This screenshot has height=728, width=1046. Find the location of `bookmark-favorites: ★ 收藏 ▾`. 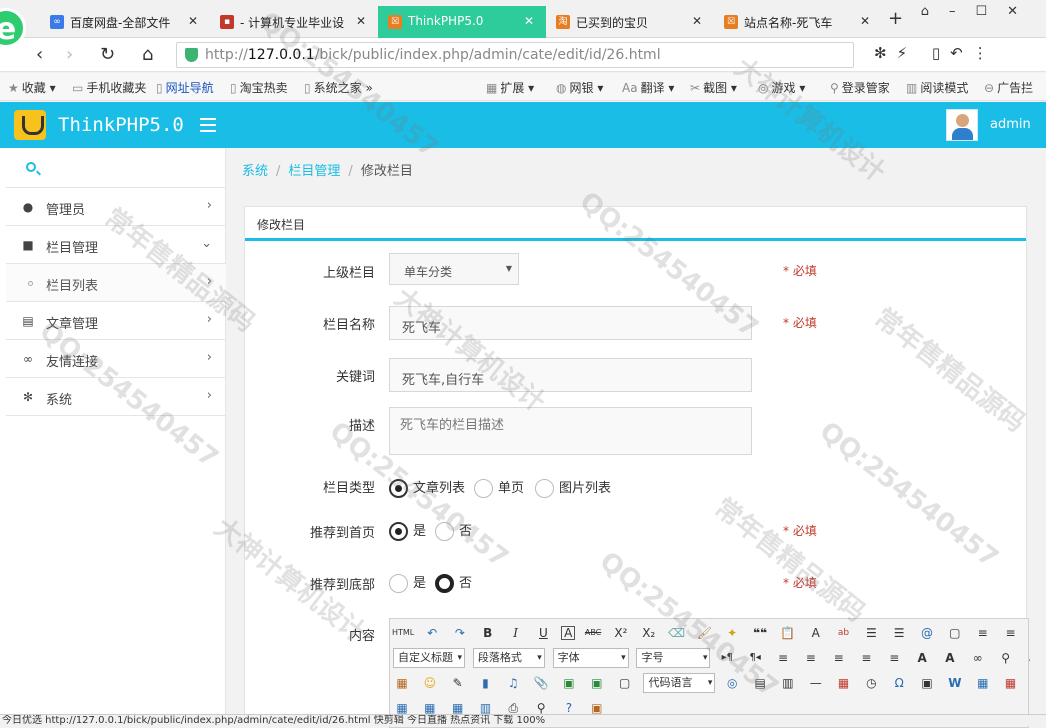

bookmark-favorites: ★ 收藏 ▾ is located at coordinates (32, 87).